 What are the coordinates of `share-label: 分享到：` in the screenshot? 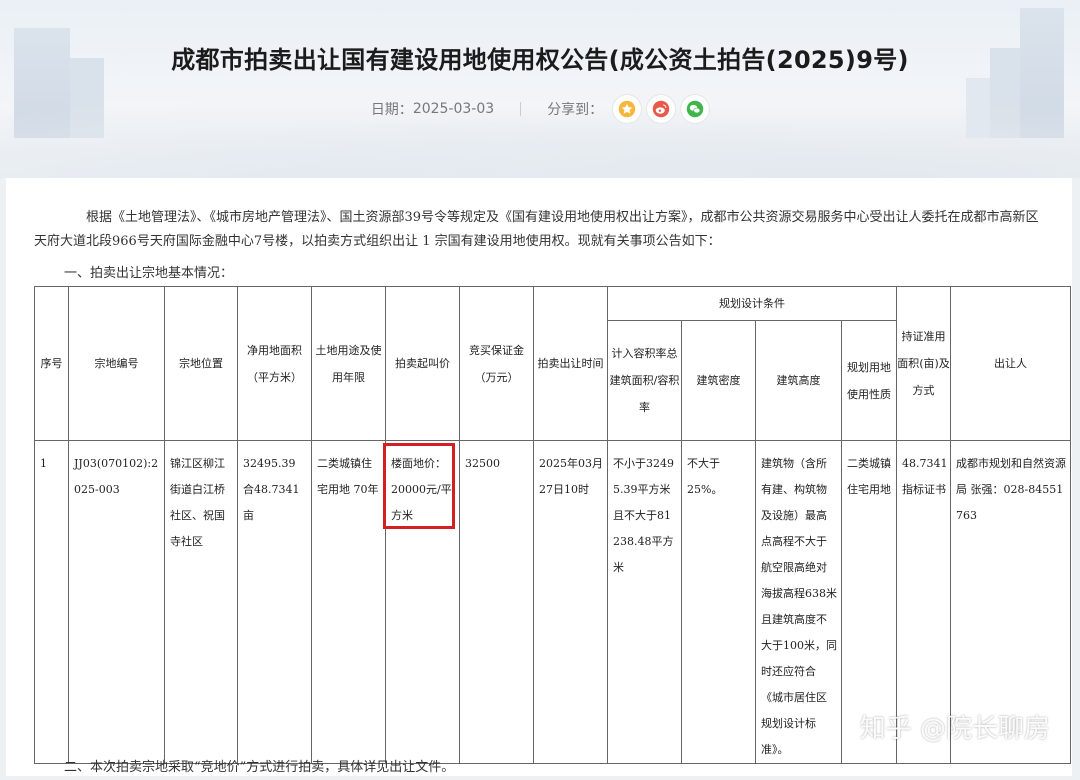 It's located at (575, 110).